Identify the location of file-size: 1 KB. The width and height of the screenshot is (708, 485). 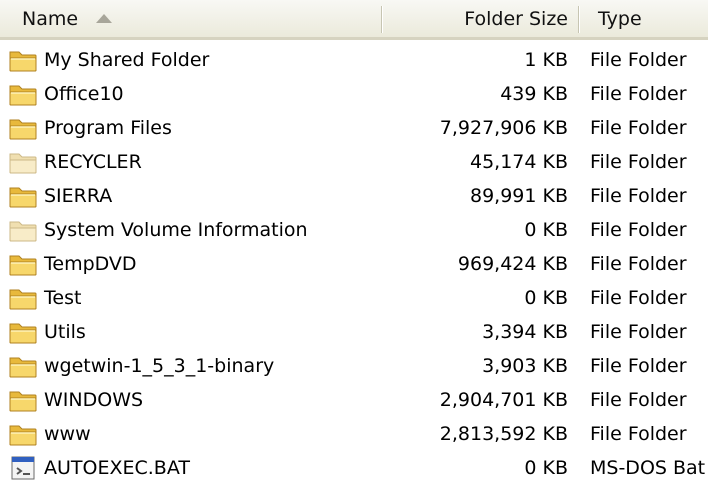
(546, 60).